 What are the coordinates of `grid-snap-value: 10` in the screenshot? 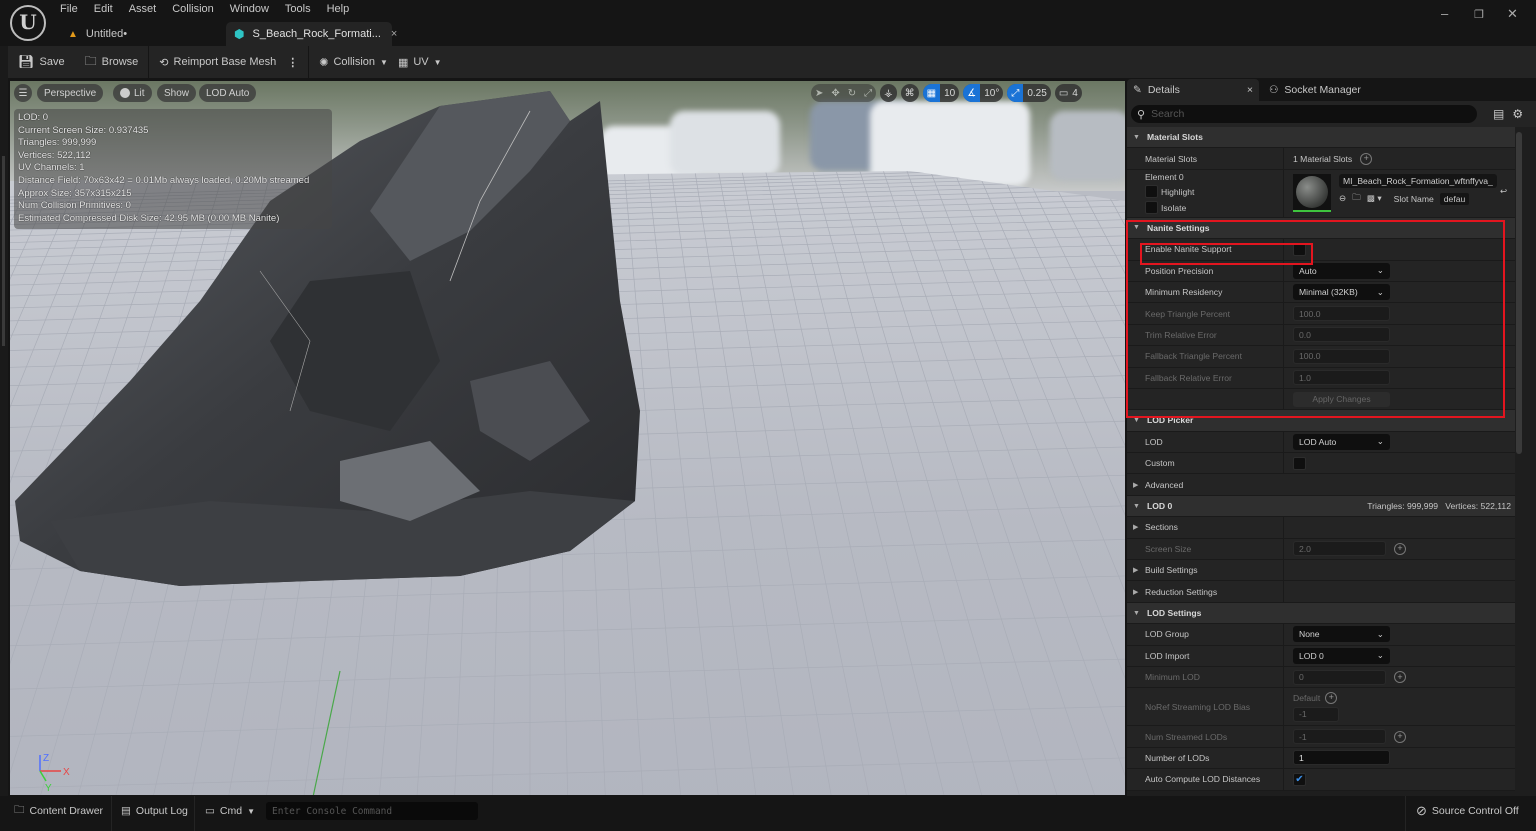 It's located at (949, 93).